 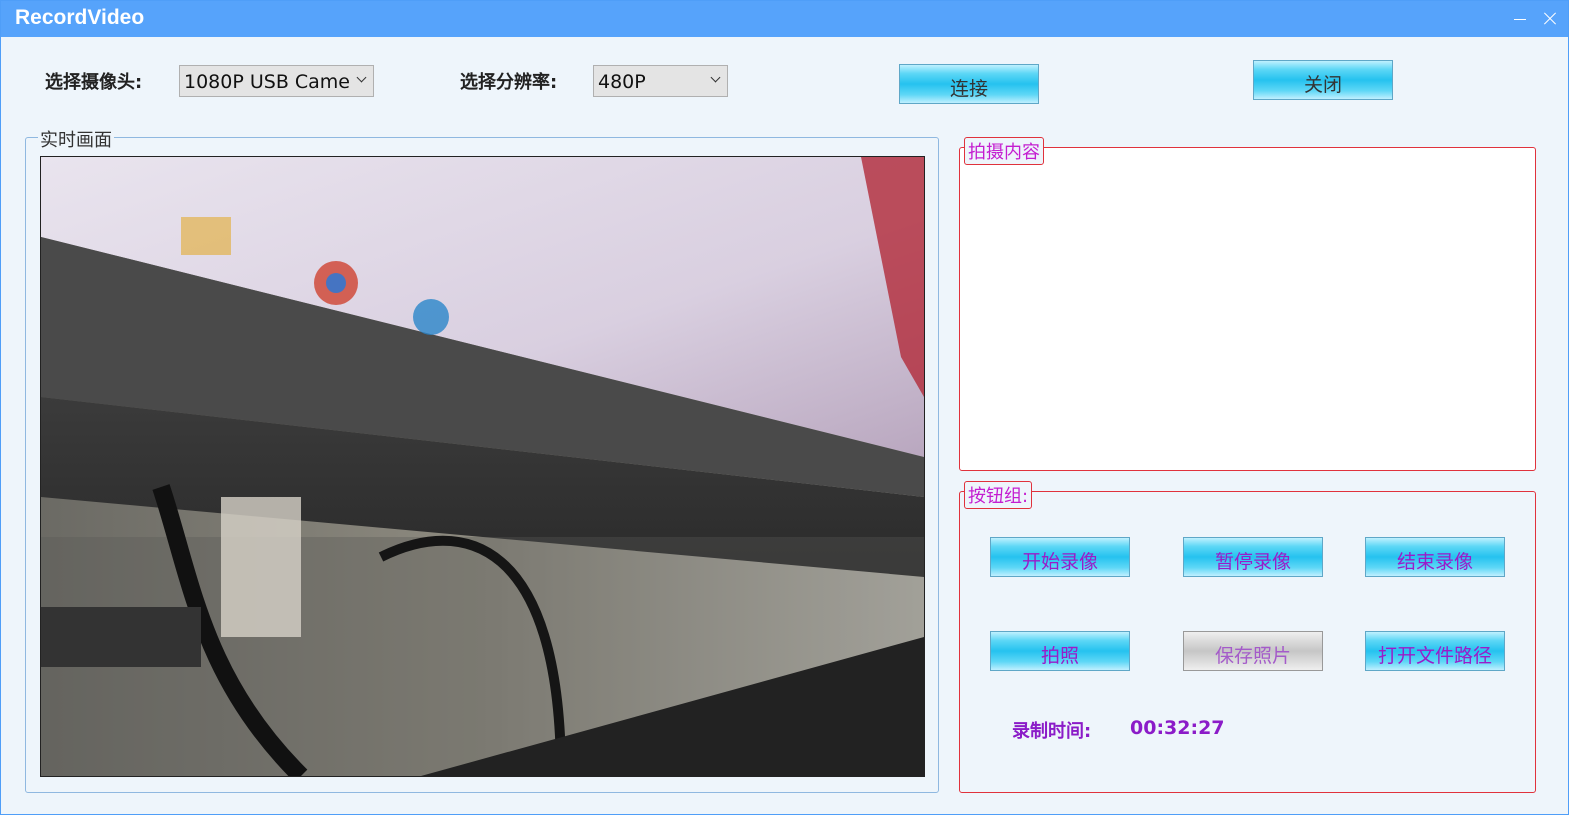 What do you see at coordinates (968, 89) in the screenshot?
I see `connect-button-label: 连接` at bounding box center [968, 89].